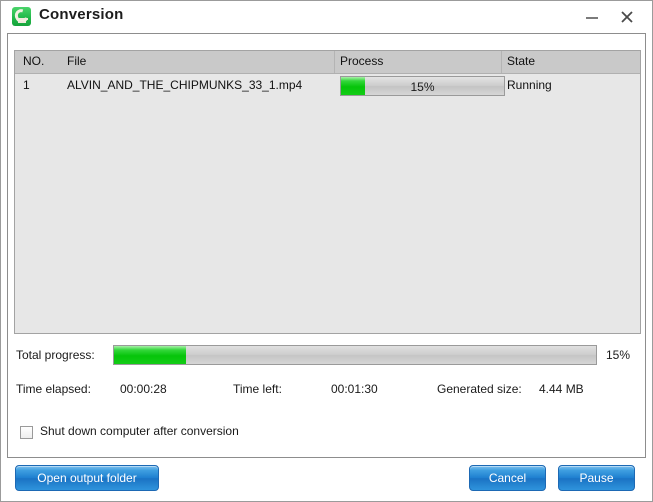 This screenshot has width=653, height=502. What do you see at coordinates (326, 16) in the screenshot?
I see `title-bar: Conversion` at bounding box center [326, 16].